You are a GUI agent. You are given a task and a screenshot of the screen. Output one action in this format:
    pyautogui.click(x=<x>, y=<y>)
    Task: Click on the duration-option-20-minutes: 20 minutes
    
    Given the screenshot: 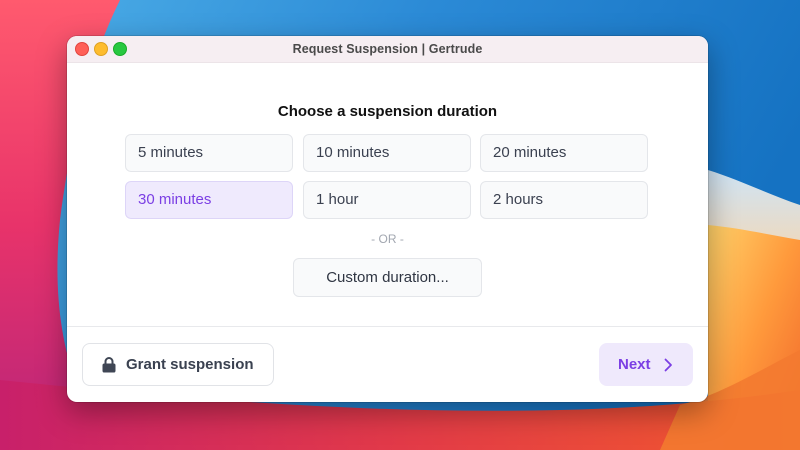 What is the action you would take?
    pyautogui.click(x=564, y=153)
    